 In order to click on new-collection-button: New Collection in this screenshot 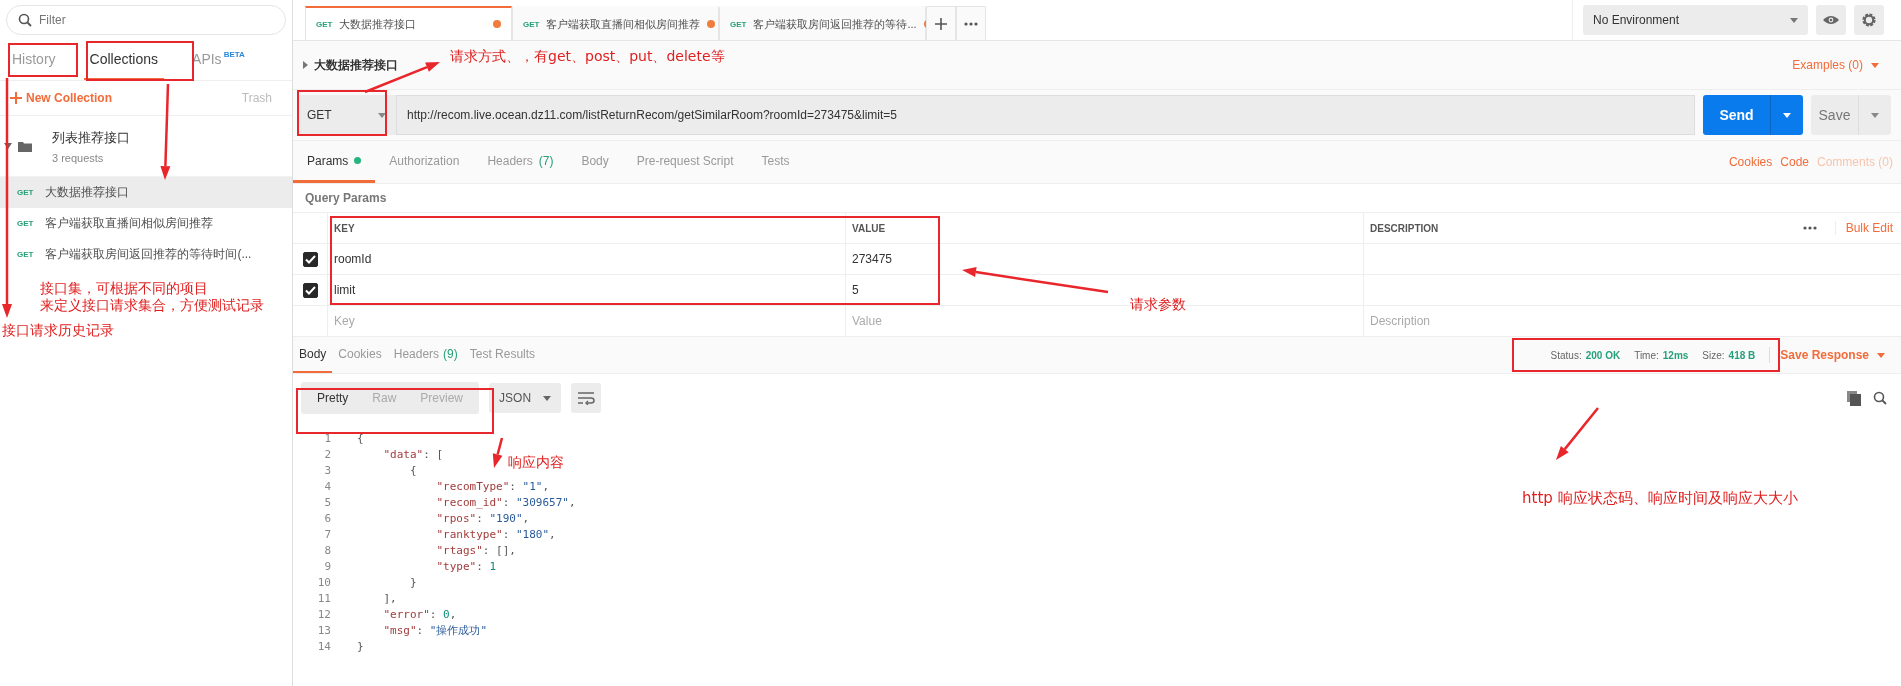, I will do `click(61, 98)`.